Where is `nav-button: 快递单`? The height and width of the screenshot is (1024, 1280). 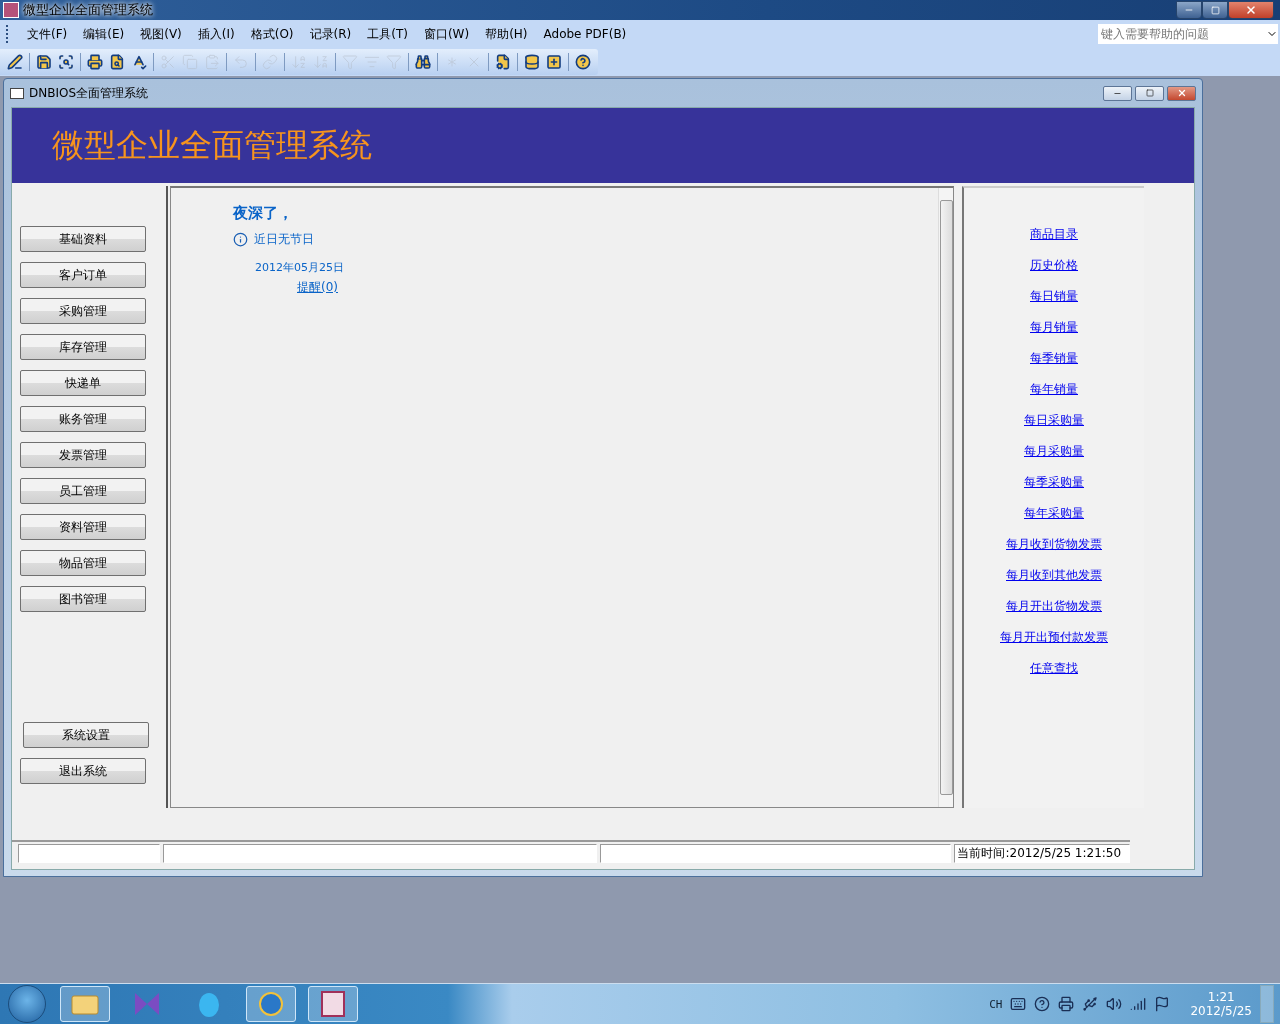 nav-button: 快递单 is located at coordinates (83, 383).